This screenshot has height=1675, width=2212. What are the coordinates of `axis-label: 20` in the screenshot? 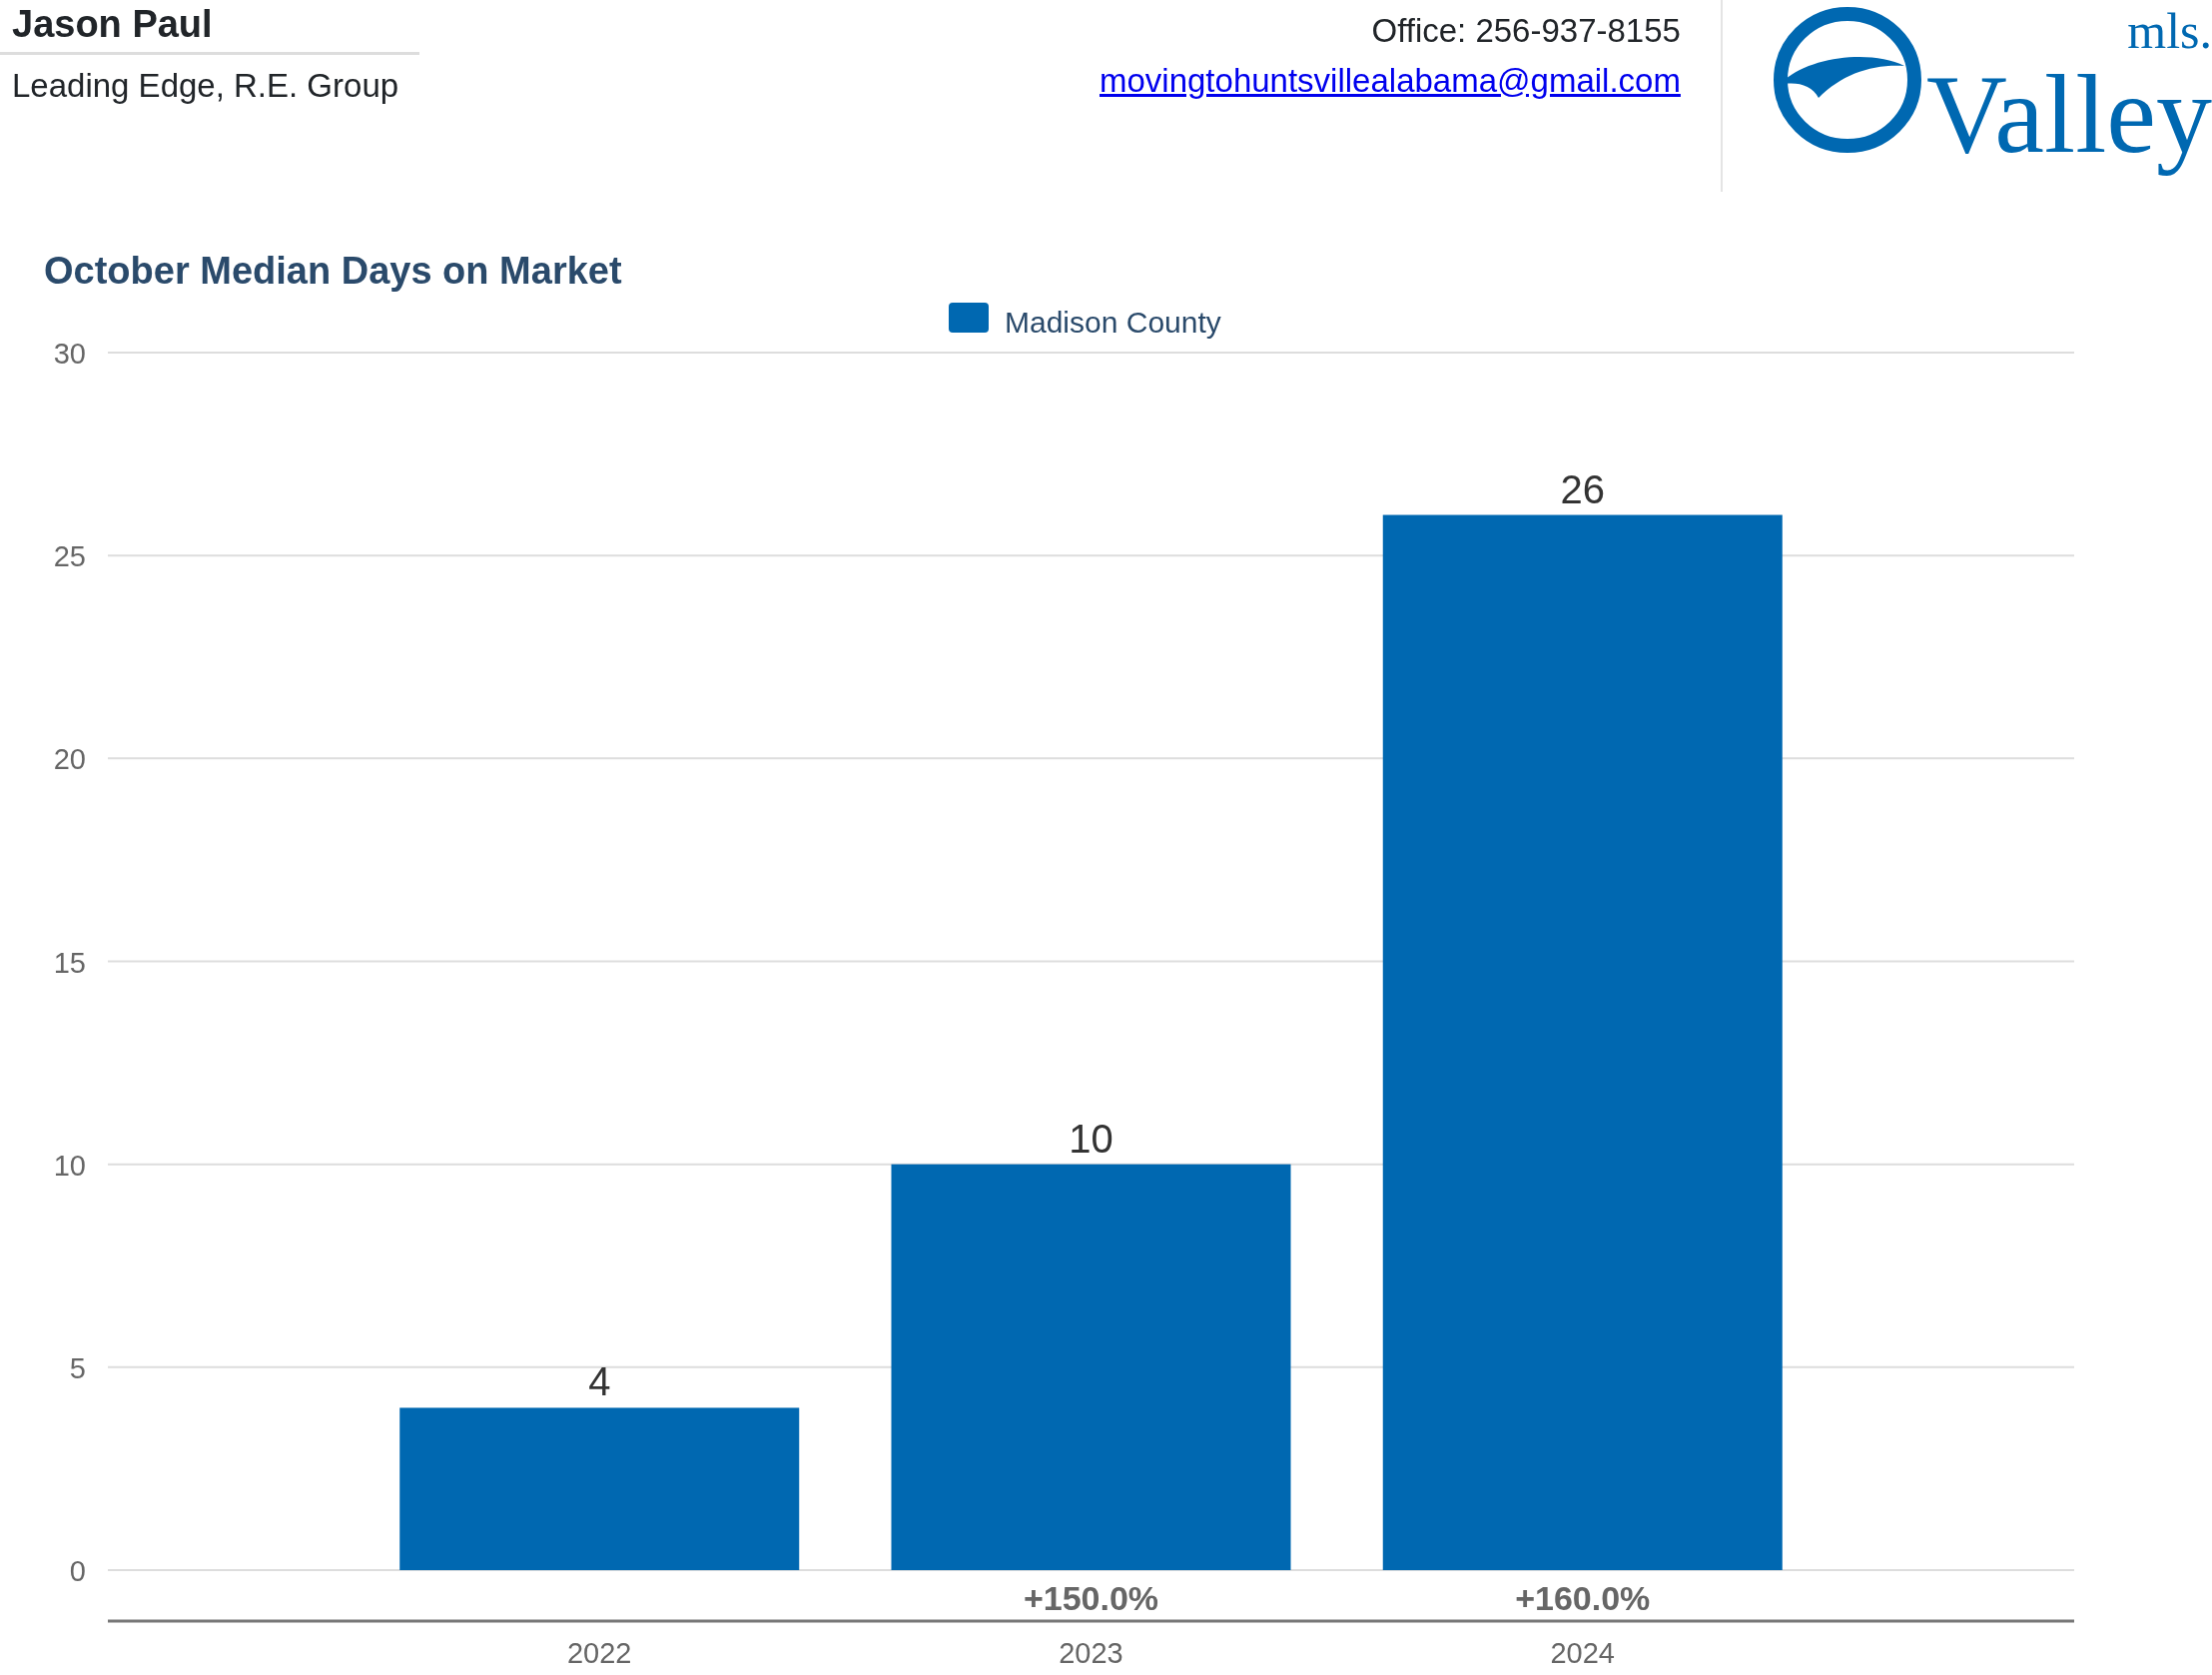 It's located at (69, 759).